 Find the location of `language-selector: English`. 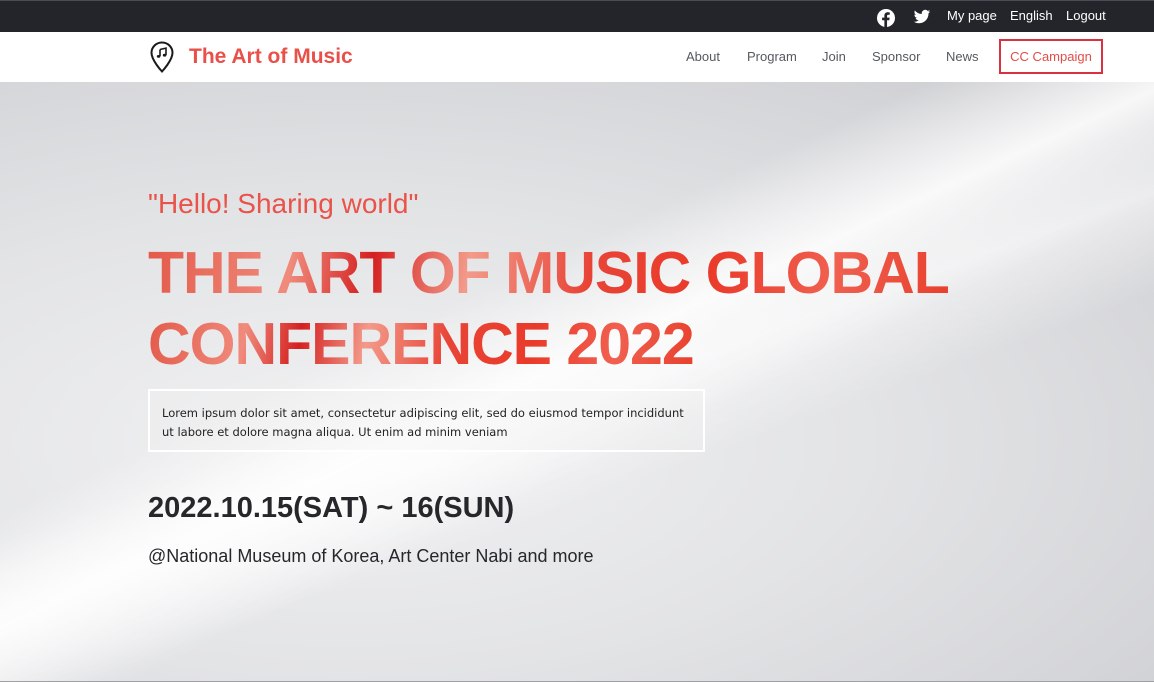

language-selector: English is located at coordinates (1031, 15).